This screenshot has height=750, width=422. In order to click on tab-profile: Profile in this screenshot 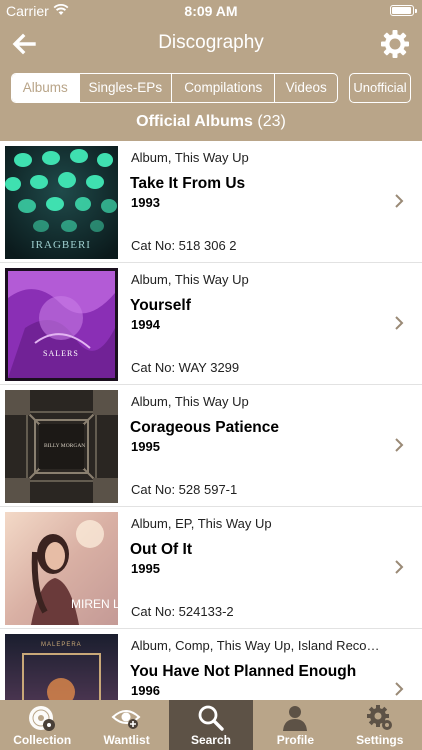, I will do `click(295, 725)`.